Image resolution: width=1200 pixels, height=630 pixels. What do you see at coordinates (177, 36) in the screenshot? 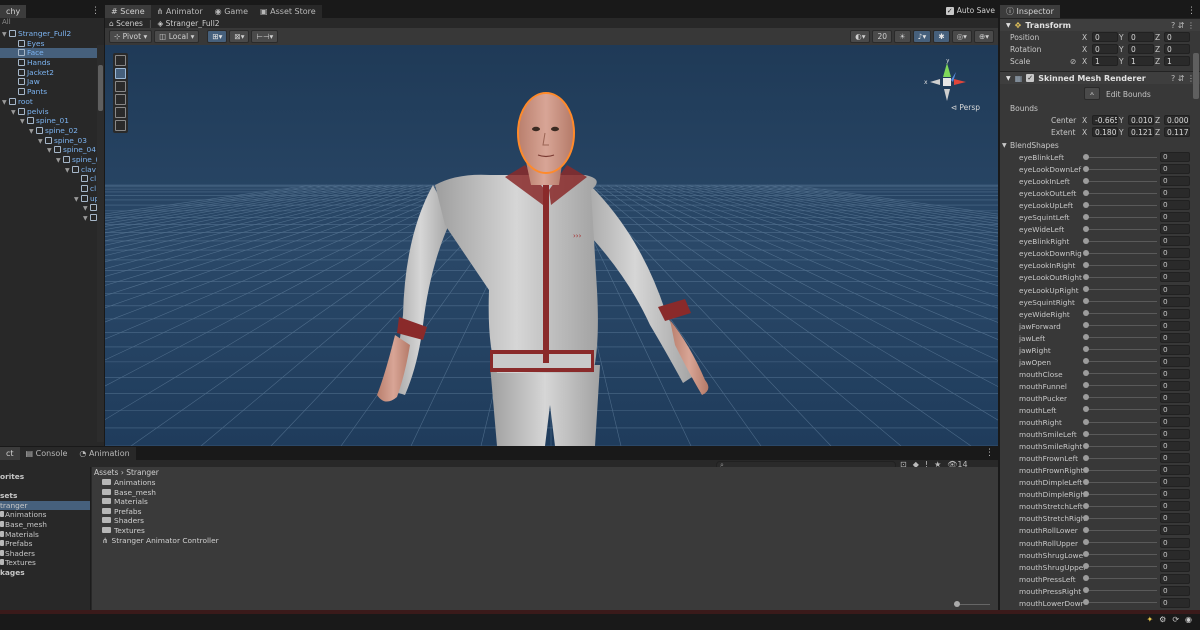
I see `local-dropdown: ◫ Local ▾` at bounding box center [177, 36].